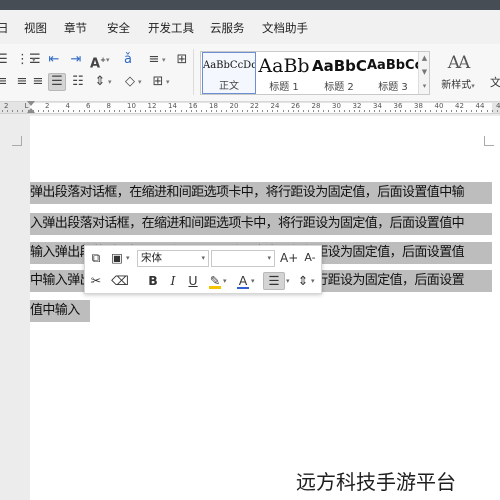 The width and height of the screenshot is (500, 500). Describe the element at coordinates (100, 82) in the screenshot. I see `paragraph-spacing-icon: ⇕` at that location.